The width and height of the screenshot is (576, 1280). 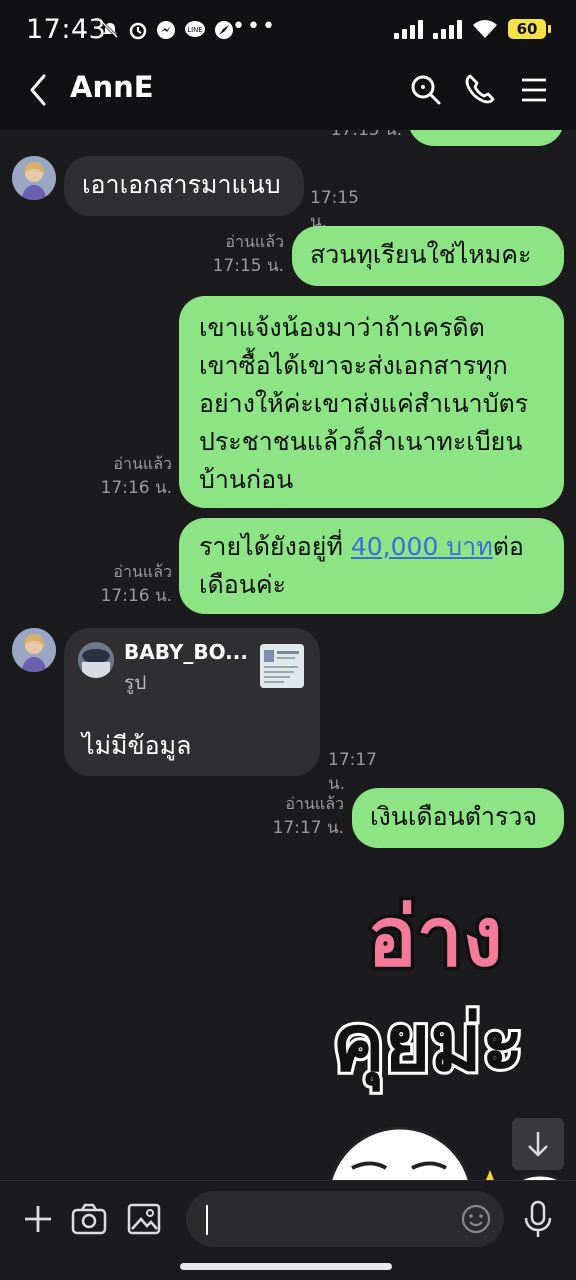 What do you see at coordinates (38, 1219) in the screenshot?
I see `plus-icon` at bounding box center [38, 1219].